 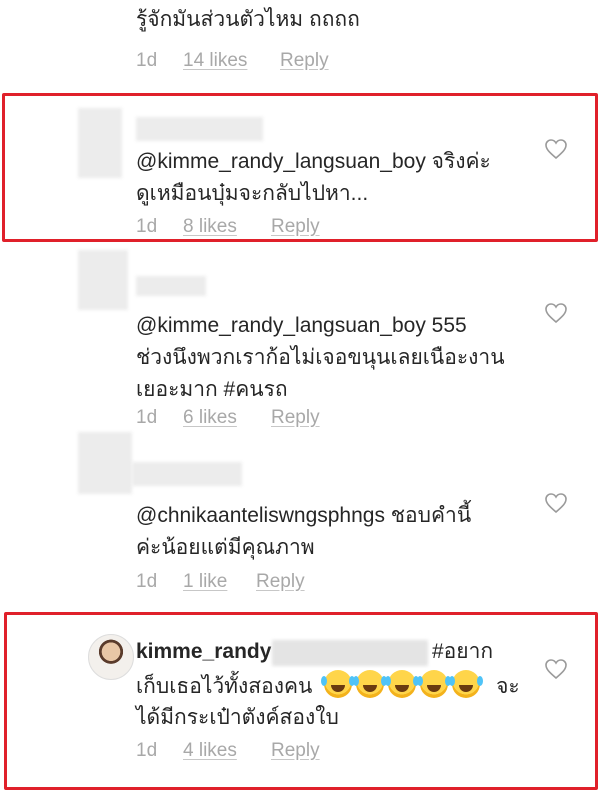 What do you see at coordinates (350, 653) in the screenshot?
I see `text-blurred` at bounding box center [350, 653].